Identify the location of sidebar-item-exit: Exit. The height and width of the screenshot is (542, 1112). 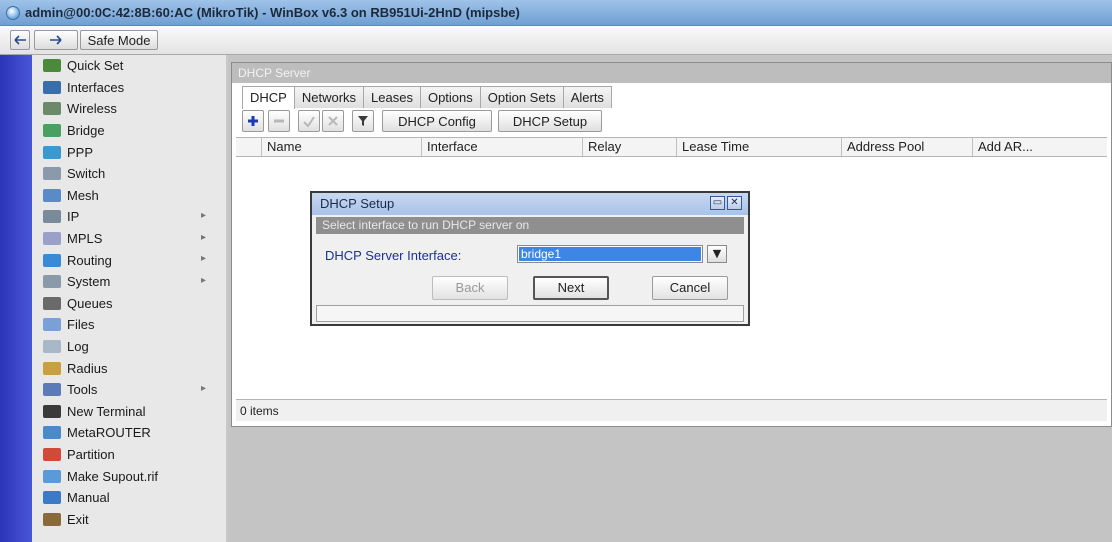
(129, 519).